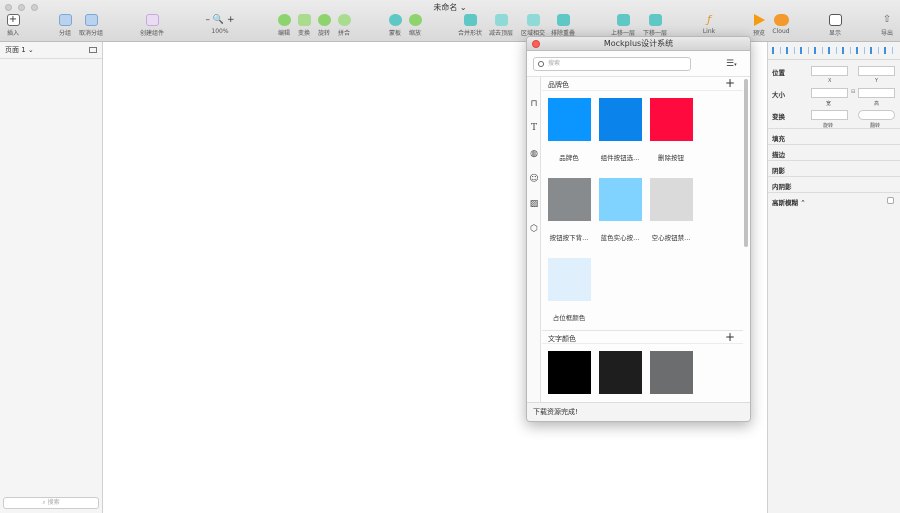 This screenshot has height=513, width=900. I want to click on layer-search-placeholder: 搜索, so click(53, 502).